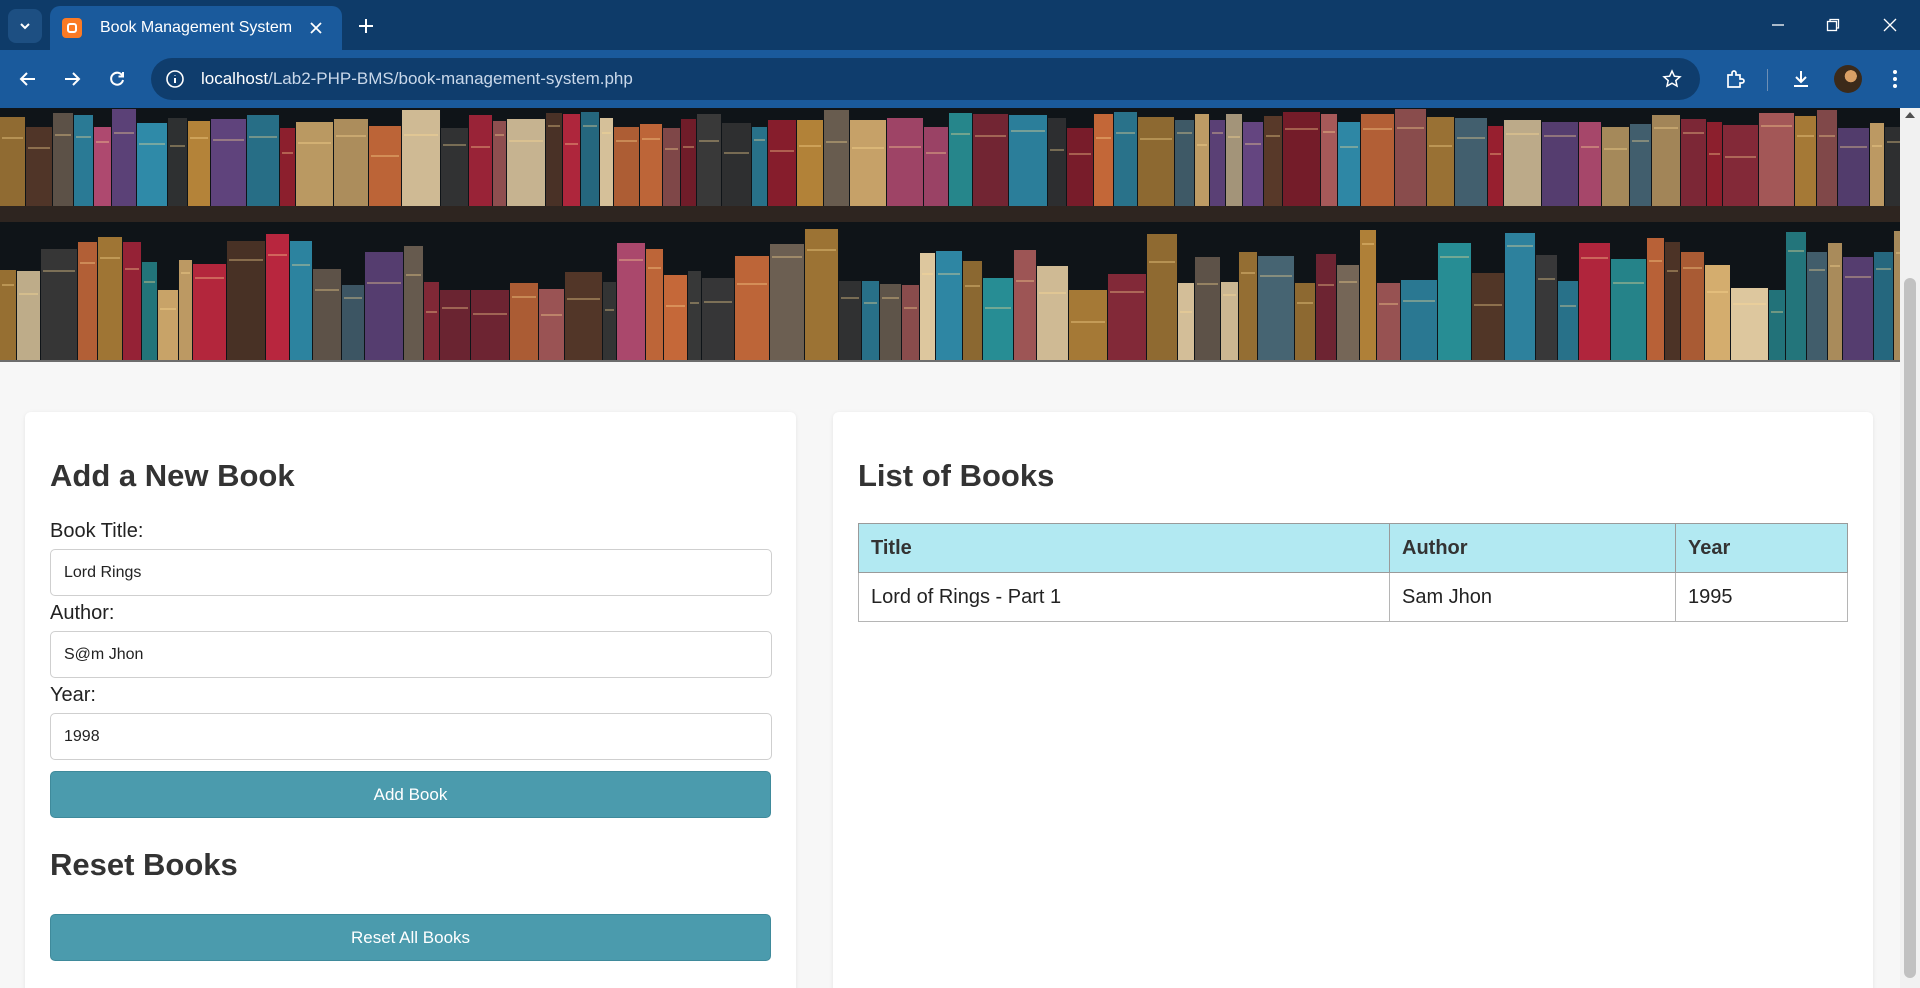 The width and height of the screenshot is (1920, 988). I want to click on toolbar-separator, so click(1767, 80).